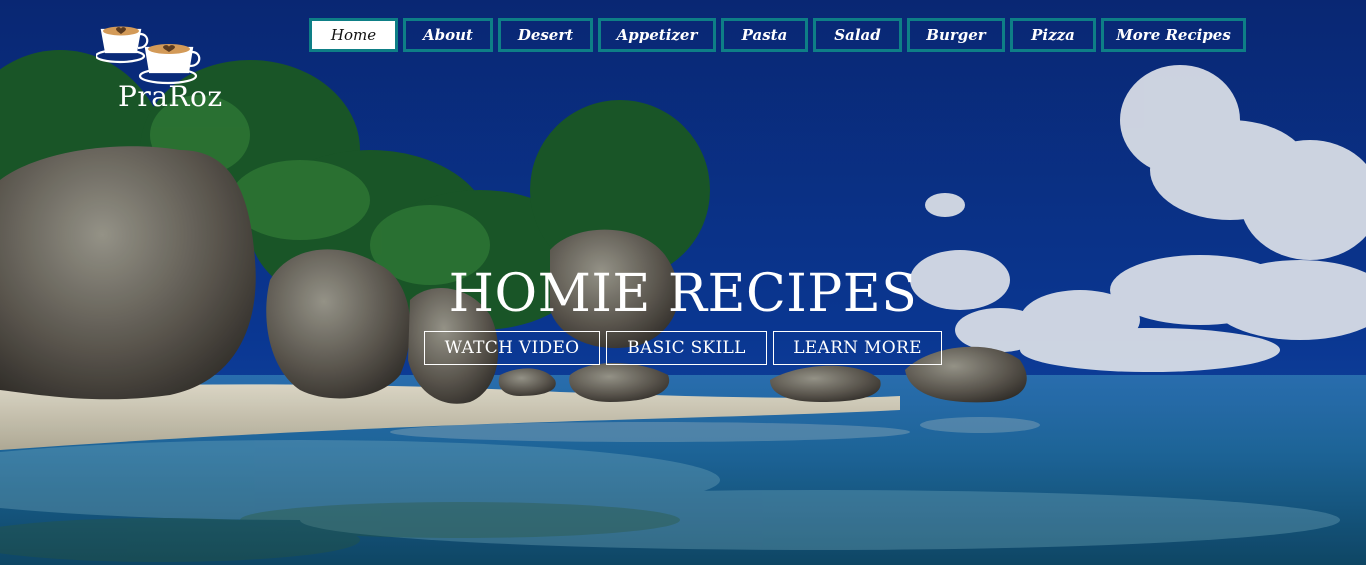 This screenshot has width=1366, height=565. What do you see at coordinates (170, 96) in the screenshot?
I see `brand-name: PraRoz` at bounding box center [170, 96].